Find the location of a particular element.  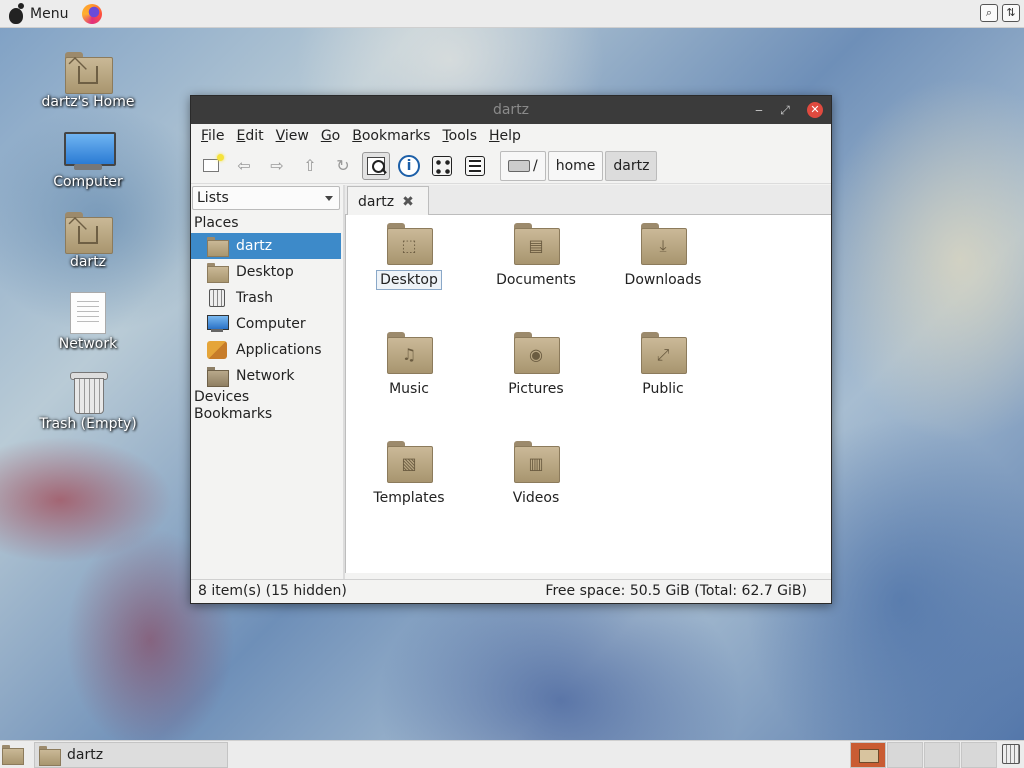

desktop-folder-icon: ⬚ is located at coordinates (410, 244).